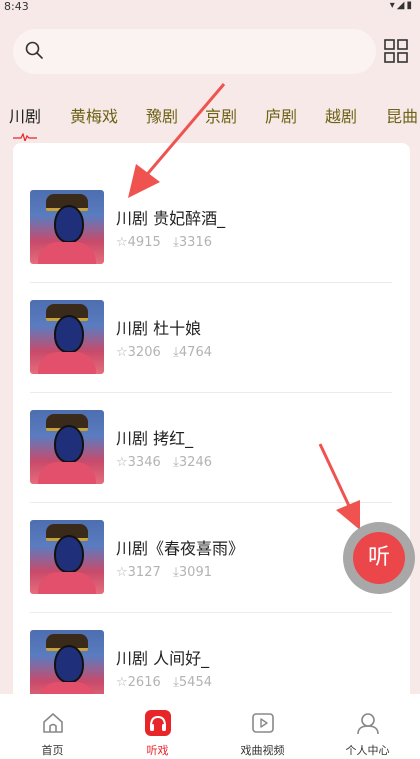  What do you see at coordinates (211, 666) in the screenshot?
I see `list-item: 川剧 人间好_ ☆2616 ⤓5454` at bounding box center [211, 666].